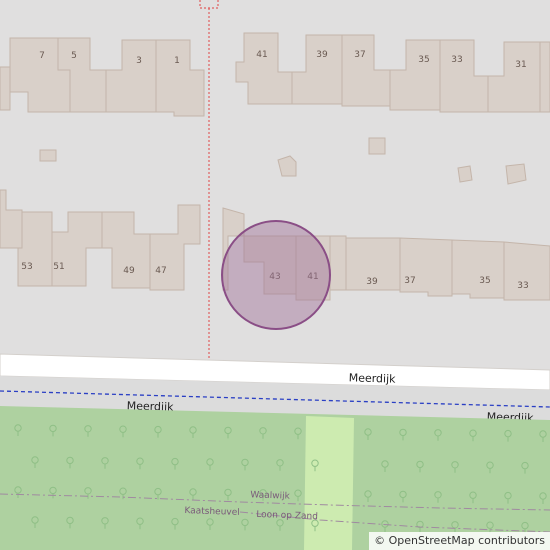 The width and height of the screenshot is (550, 550). What do you see at coordinates (261, 55) in the screenshot?
I see `house-number: 41` at bounding box center [261, 55].